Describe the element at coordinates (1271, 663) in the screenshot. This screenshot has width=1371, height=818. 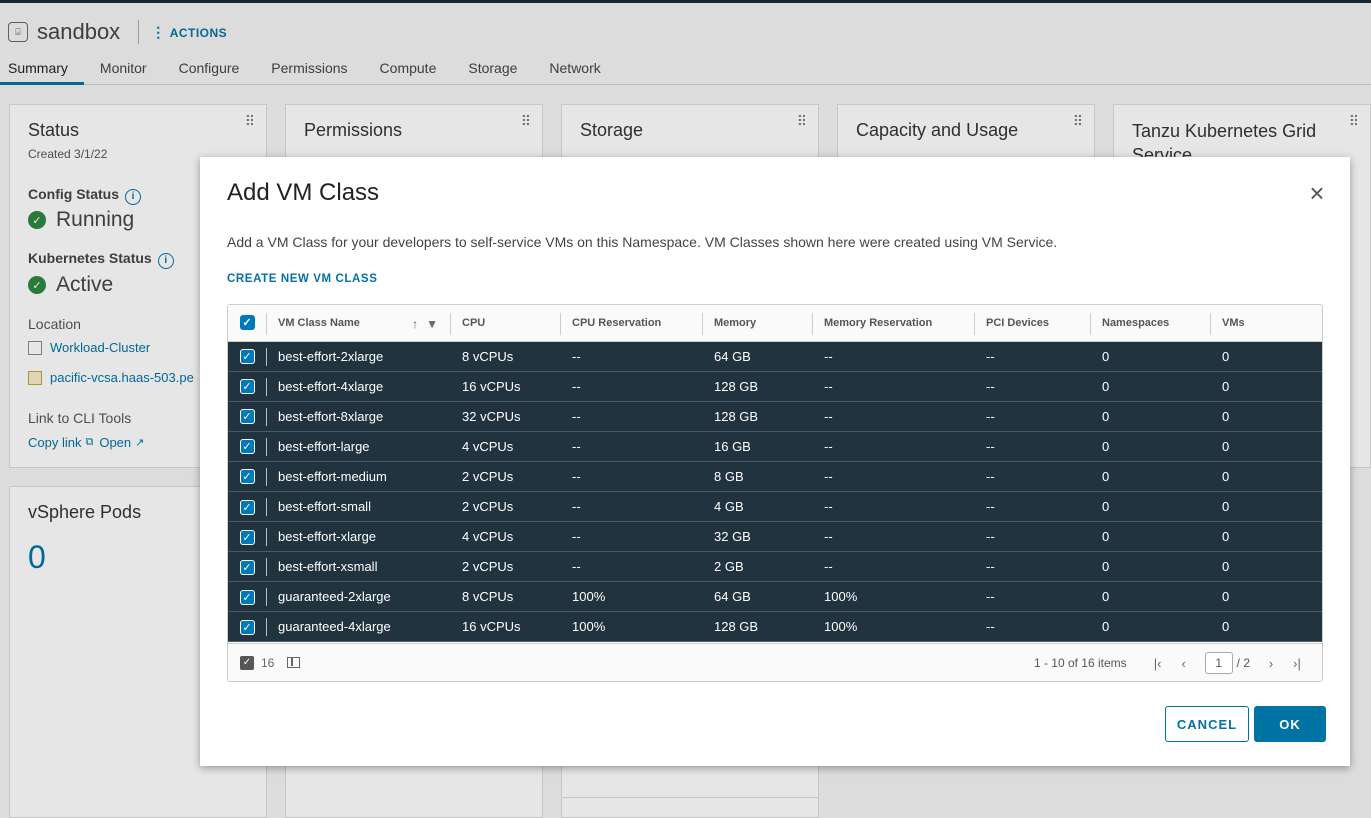
I see `next-page-icon: ›` at that location.